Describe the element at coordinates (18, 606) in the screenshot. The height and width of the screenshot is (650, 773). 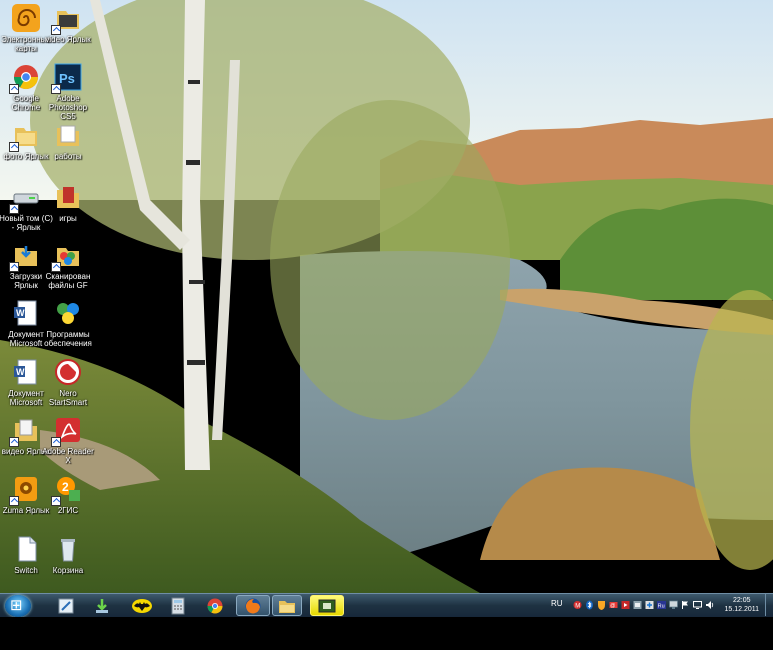
I see `start-button` at that location.